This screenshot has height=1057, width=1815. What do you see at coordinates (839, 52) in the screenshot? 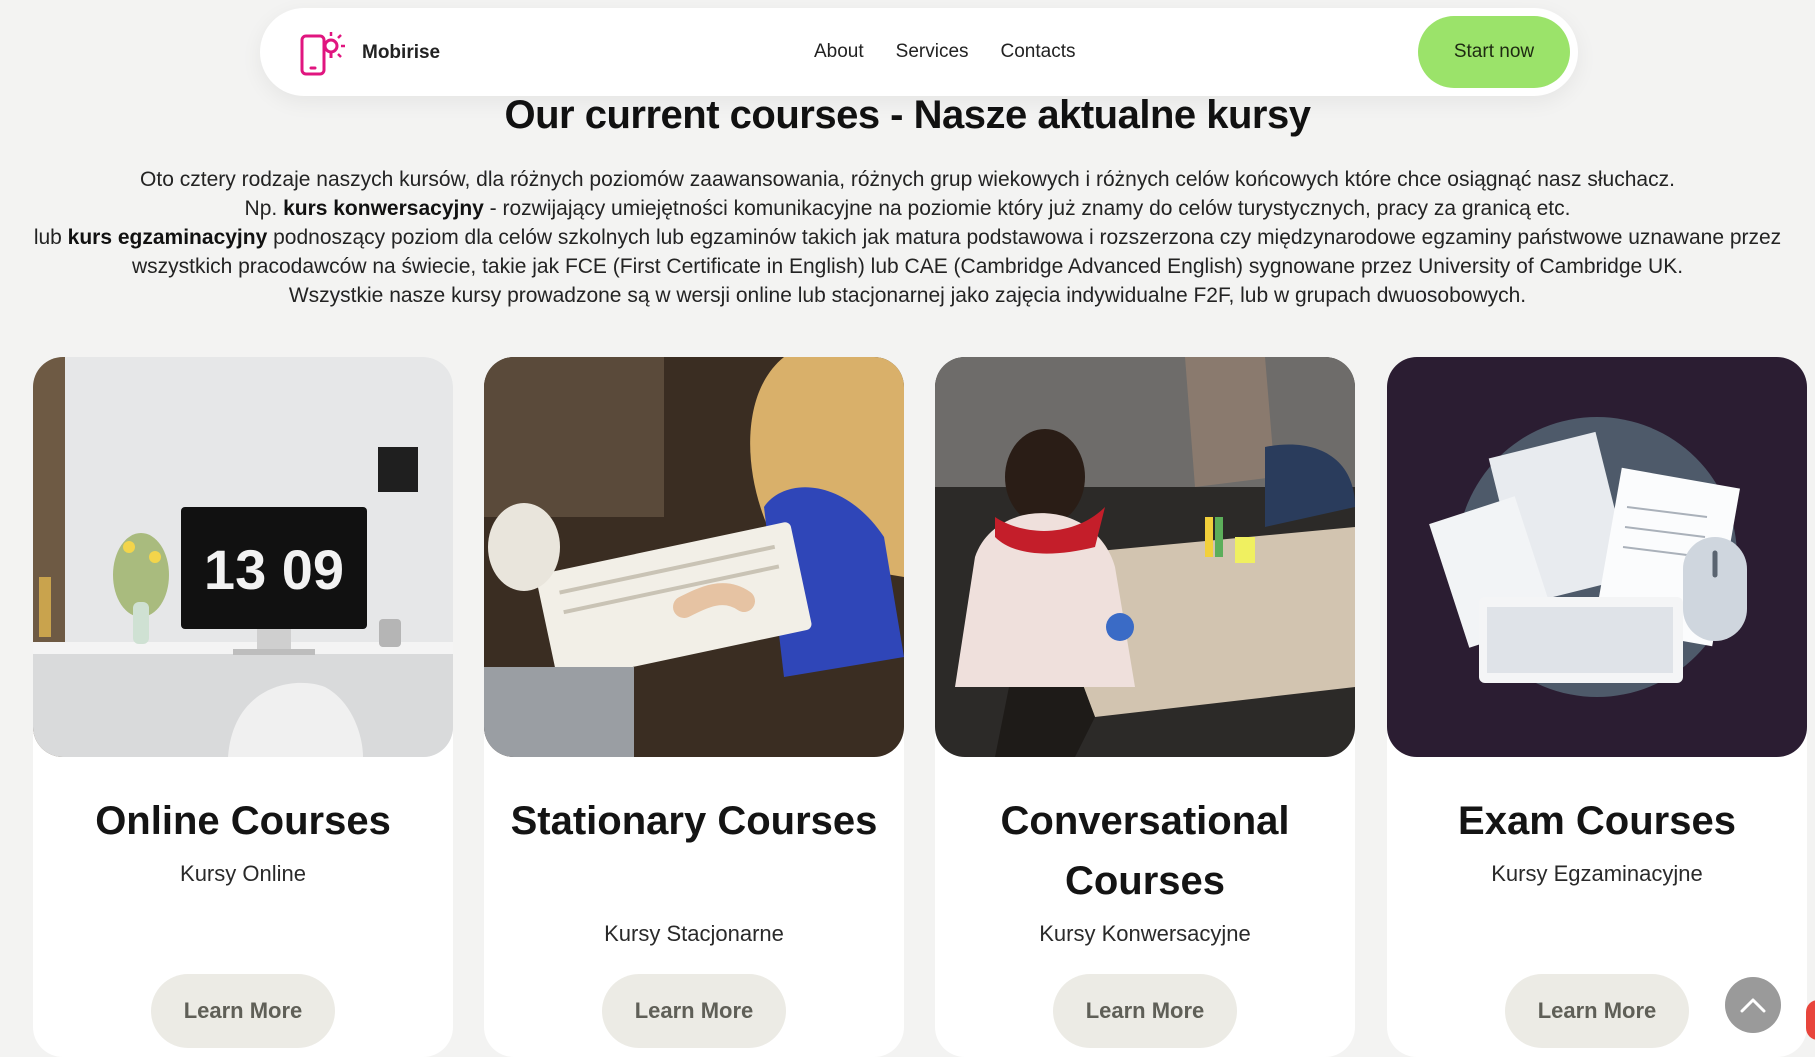
I see `nav-link-about: About` at bounding box center [839, 52].